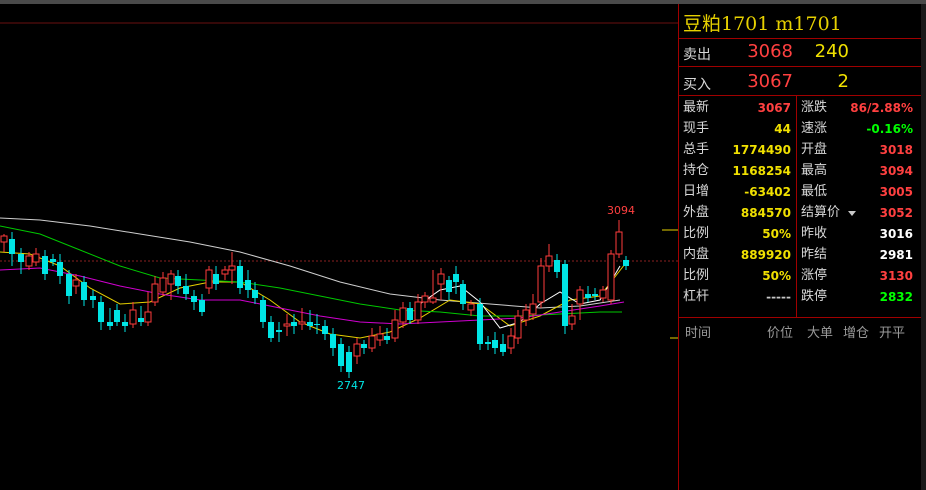 The height and width of the screenshot is (490, 926). What do you see at coordinates (621, 210) in the screenshot?
I see `high-price-label: 3094` at bounding box center [621, 210].